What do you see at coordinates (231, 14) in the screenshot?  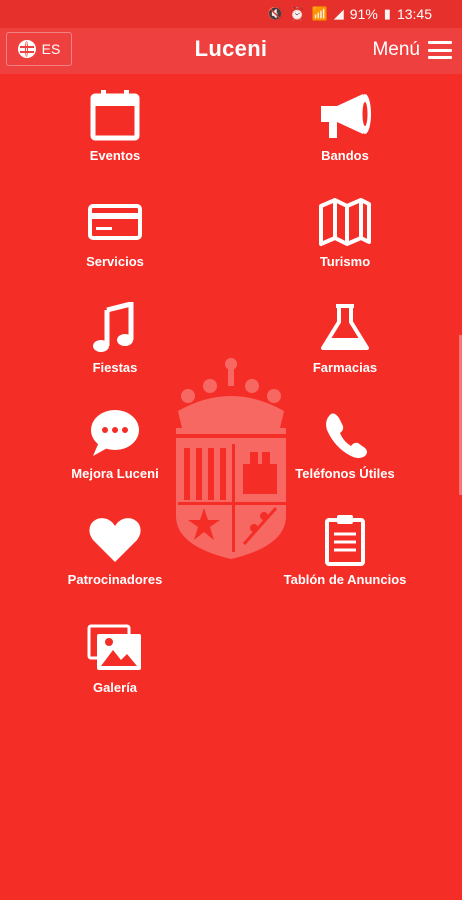 I see `status-bar: 🔇 ⏰ 📶 ◢ 91% ▮ 13:45` at bounding box center [231, 14].